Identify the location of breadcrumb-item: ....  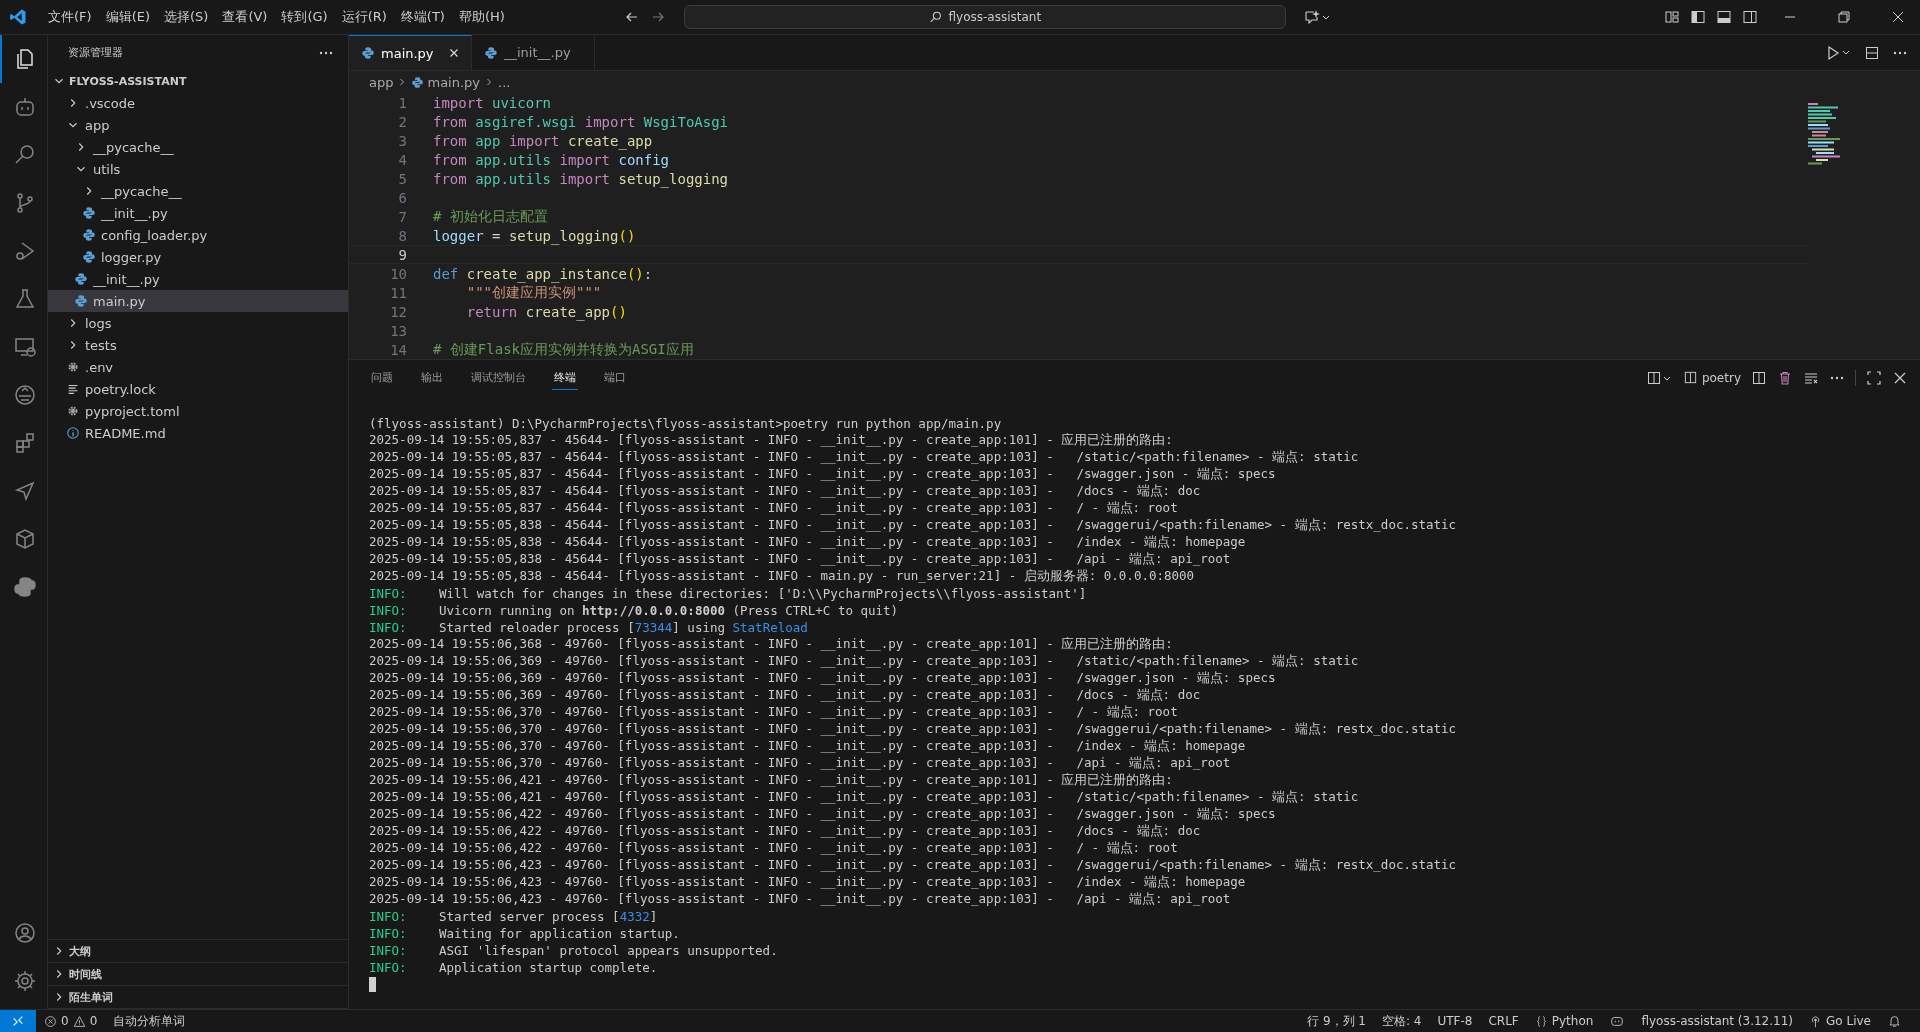
(504, 82).